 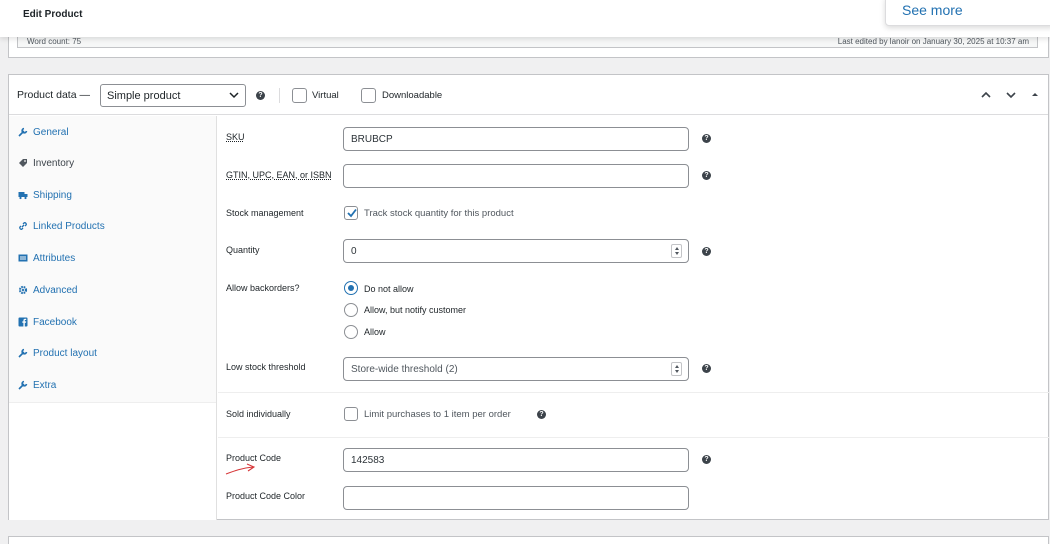 What do you see at coordinates (112, 461) in the screenshot?
I see `tabs-empty-area` at bounding box center [112, 461].